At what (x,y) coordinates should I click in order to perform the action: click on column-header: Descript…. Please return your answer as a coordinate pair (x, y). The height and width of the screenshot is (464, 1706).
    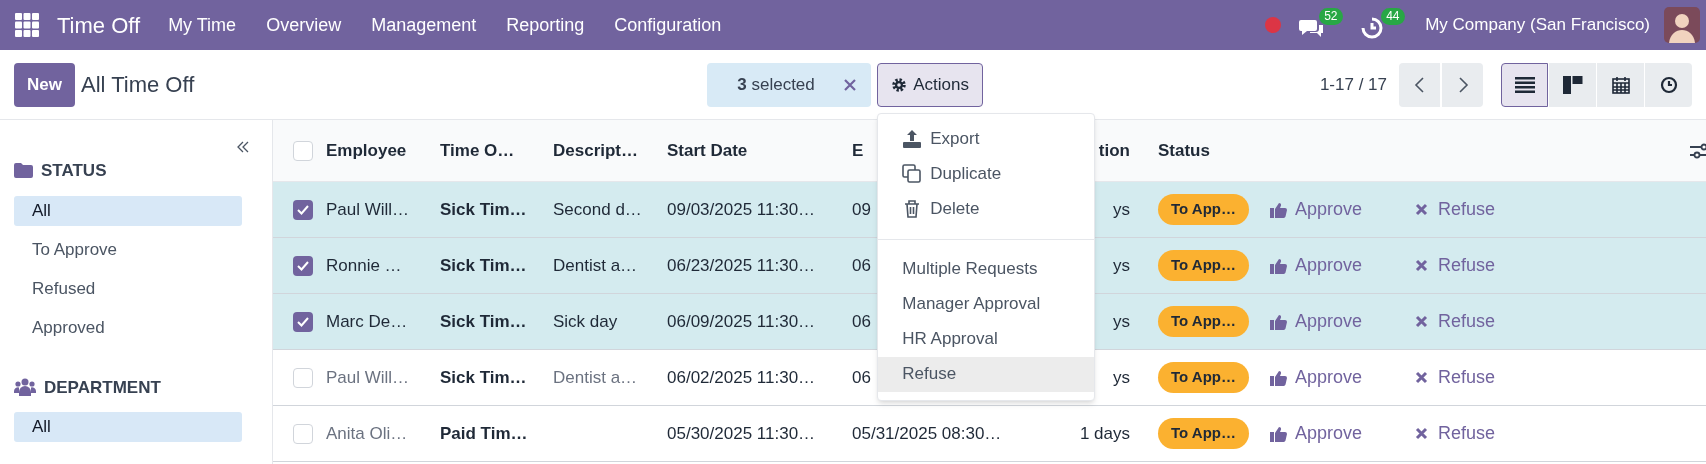
    Looking at the image, I should click on (596, 150).